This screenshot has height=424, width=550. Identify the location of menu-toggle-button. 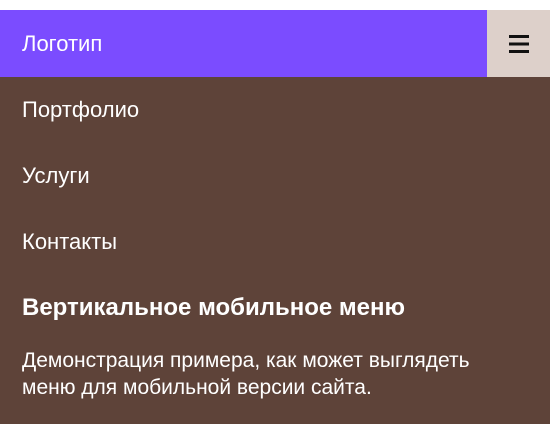
(518, 43).